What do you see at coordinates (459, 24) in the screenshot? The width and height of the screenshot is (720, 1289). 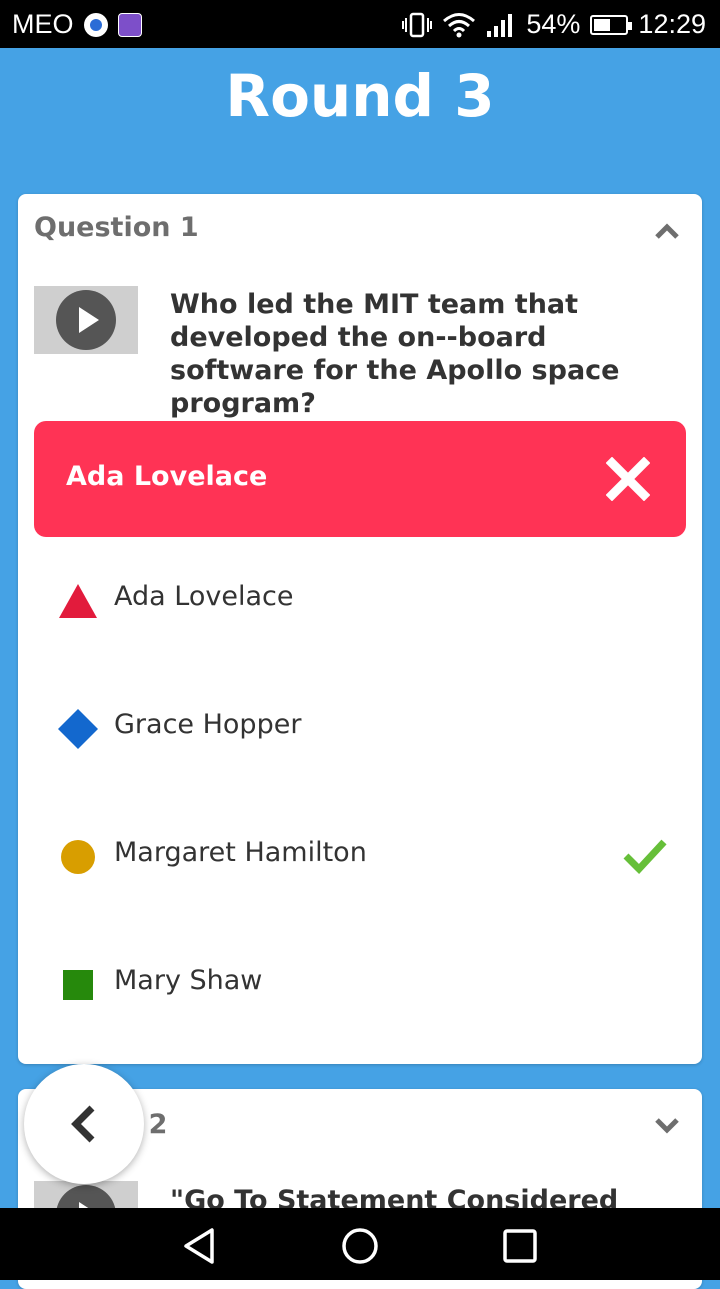 I see `wifi-icon` at bounding box center [459, 24].